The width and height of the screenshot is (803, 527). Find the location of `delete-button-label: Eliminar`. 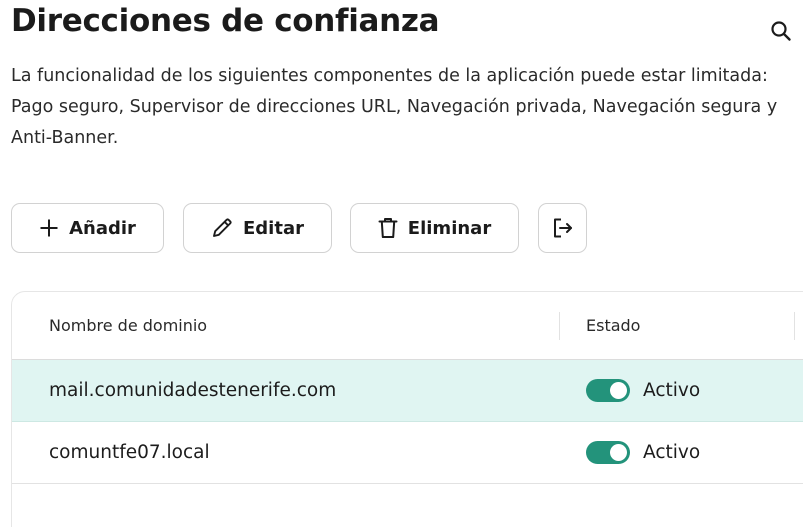

delete-button-label: Eliminar is located at coordinates (449, 228).